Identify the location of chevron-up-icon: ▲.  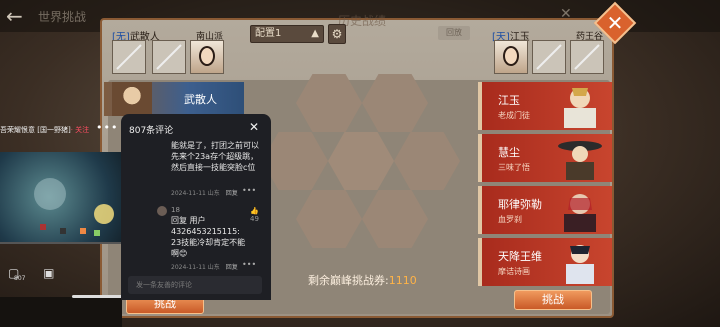
(315, 33).